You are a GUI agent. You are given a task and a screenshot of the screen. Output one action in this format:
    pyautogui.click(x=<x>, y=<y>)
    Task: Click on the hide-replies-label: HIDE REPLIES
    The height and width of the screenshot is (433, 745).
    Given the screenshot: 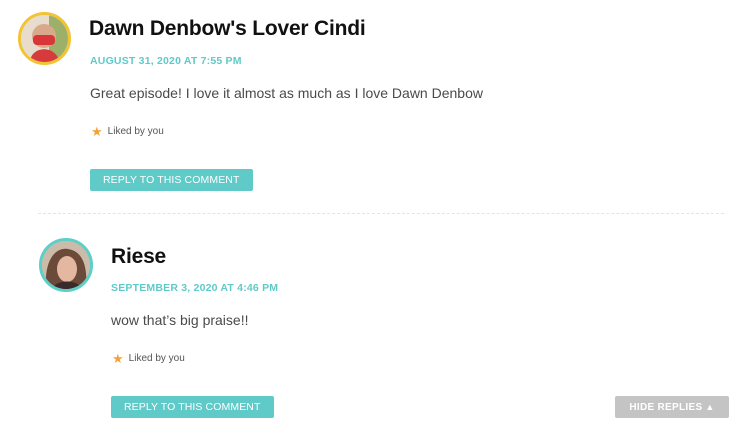 What is the action you would take?
    pyautogui.click(x=666, y=407)
    